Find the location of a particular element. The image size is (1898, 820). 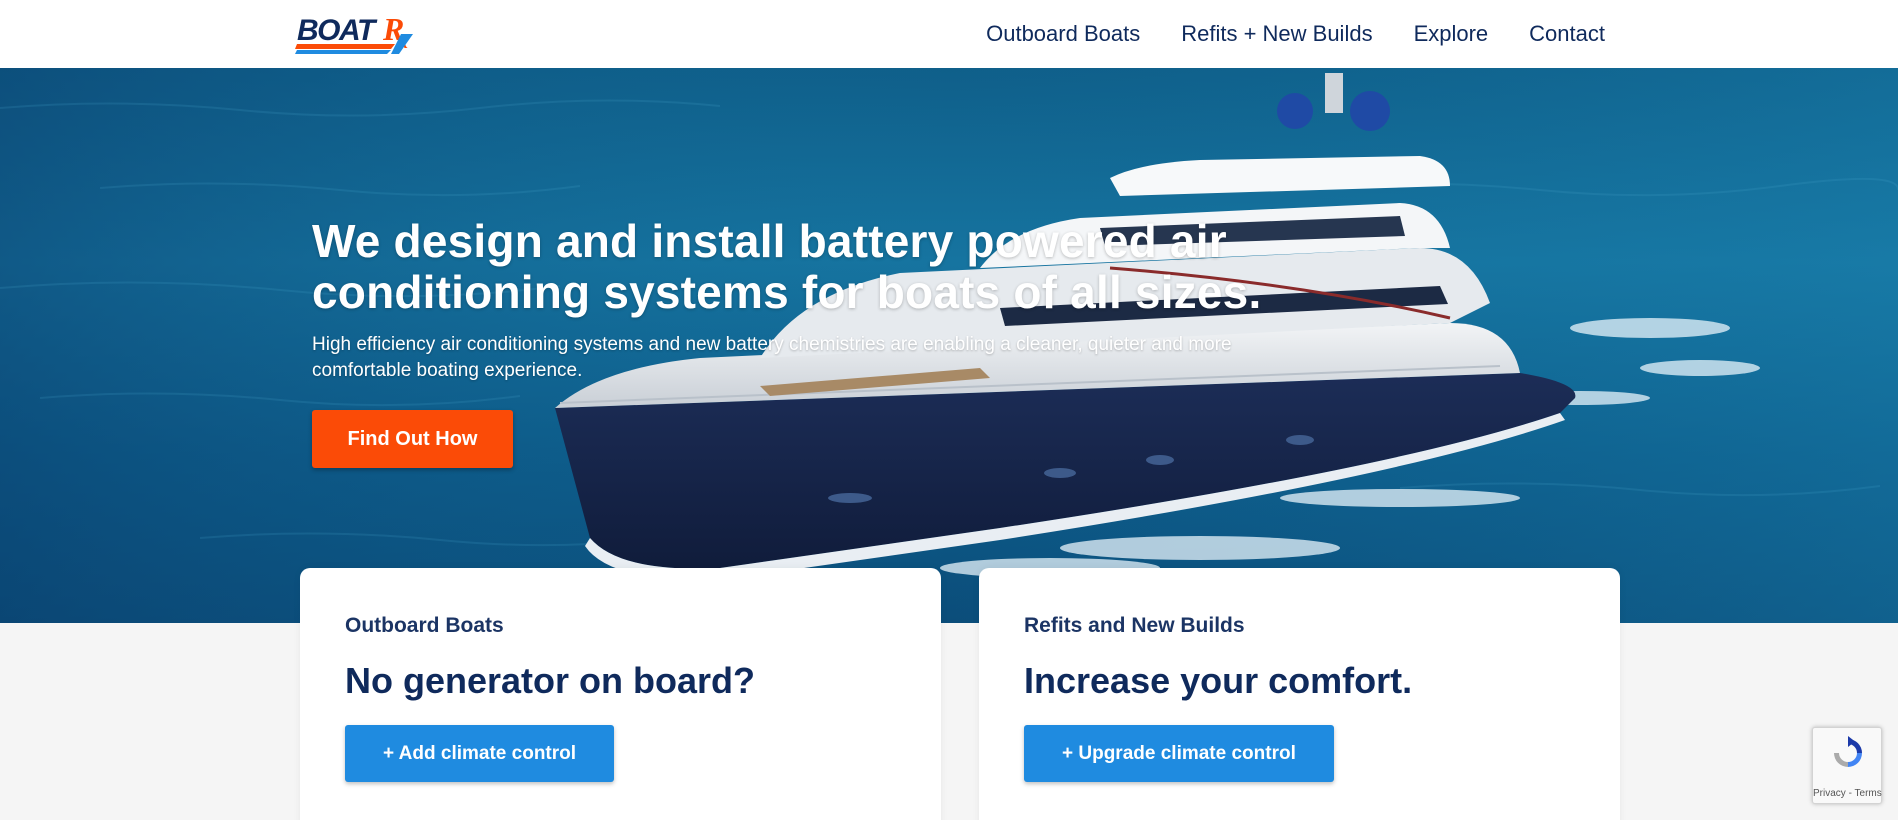

nav-contact: Contact is located at coordinates (1567, 34).